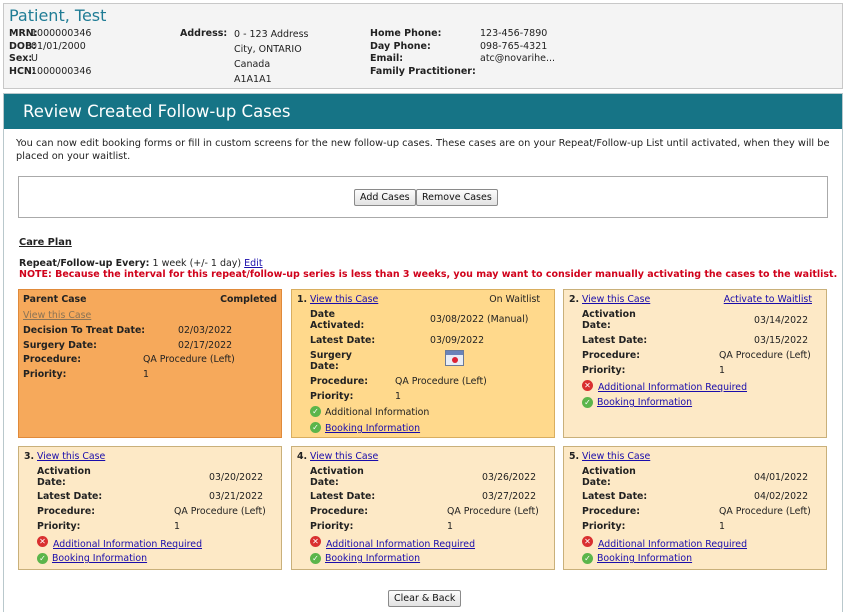 The image size is (848, 612). Describe the element at coordinates (61, 33) in the screenshot. I see `mrn-value: 1000000346` at that location.